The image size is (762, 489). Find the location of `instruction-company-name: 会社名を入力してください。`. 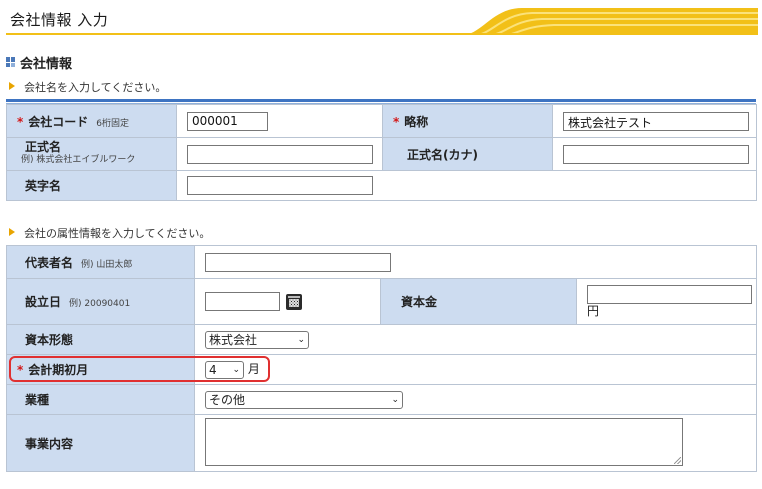

instruction-company-name: 会社名を入力してください。 is located at coordinates (95, 87).